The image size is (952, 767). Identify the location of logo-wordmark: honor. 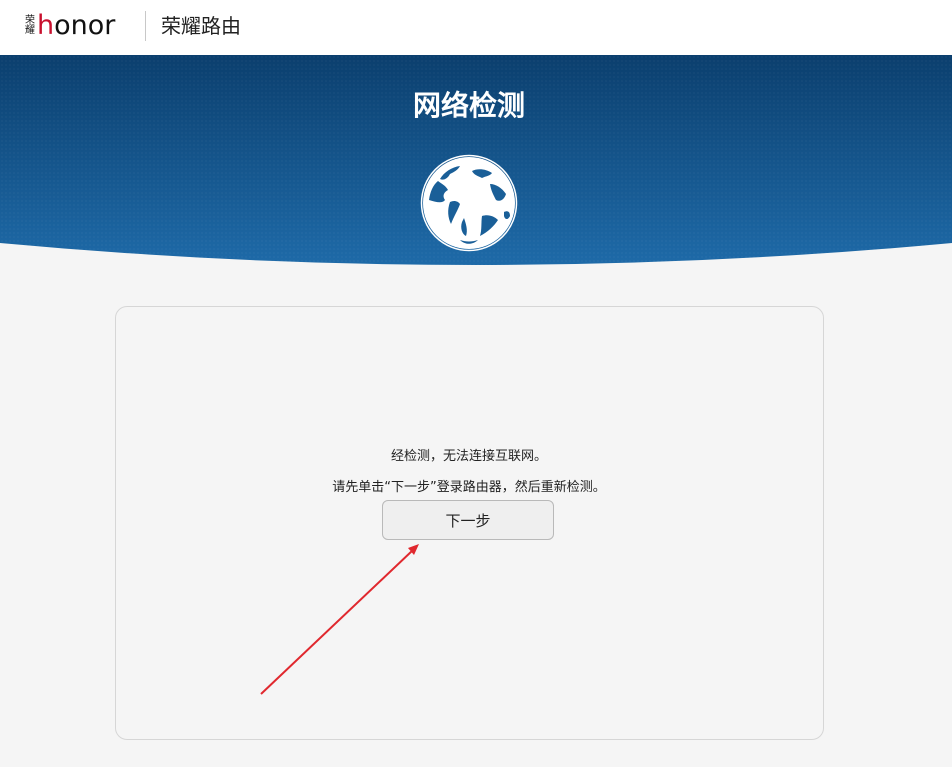
(76, 26).